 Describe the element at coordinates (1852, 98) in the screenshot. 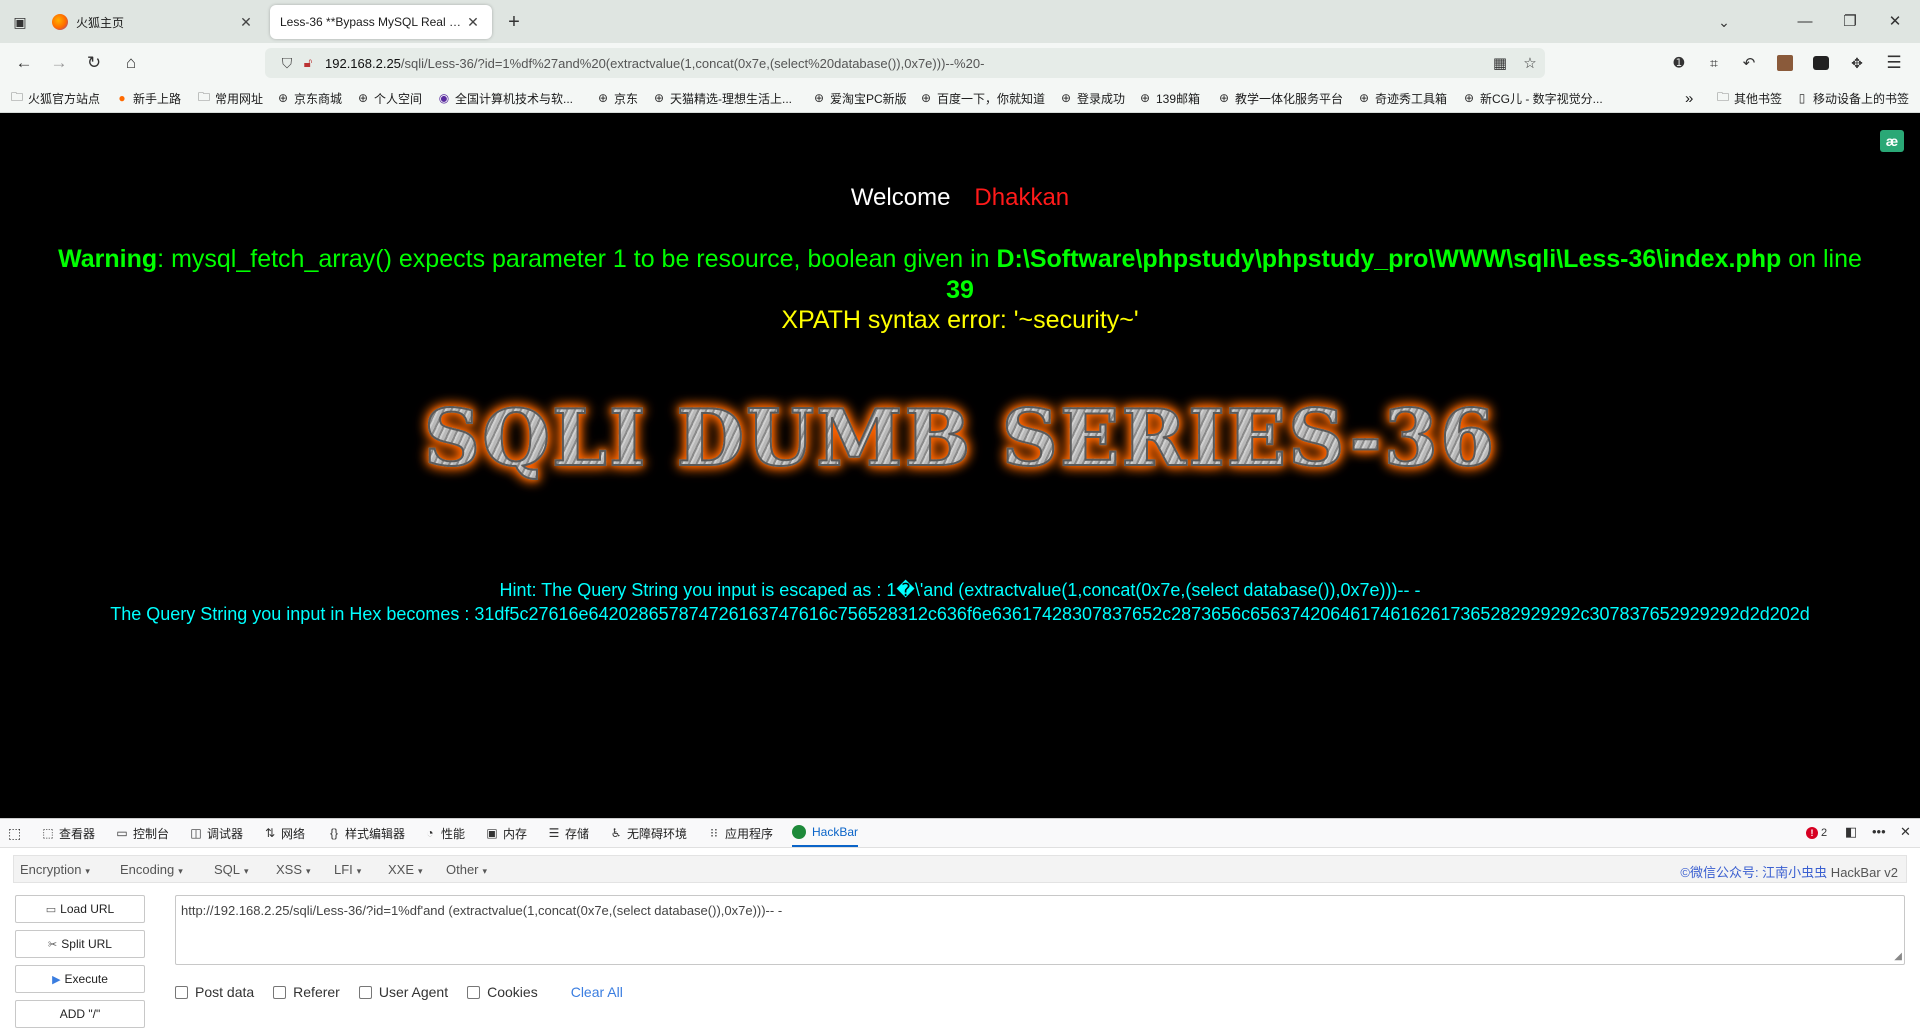

I see `bookmark-mobile-folder: ▯ 移动设备上的书签` at that location.